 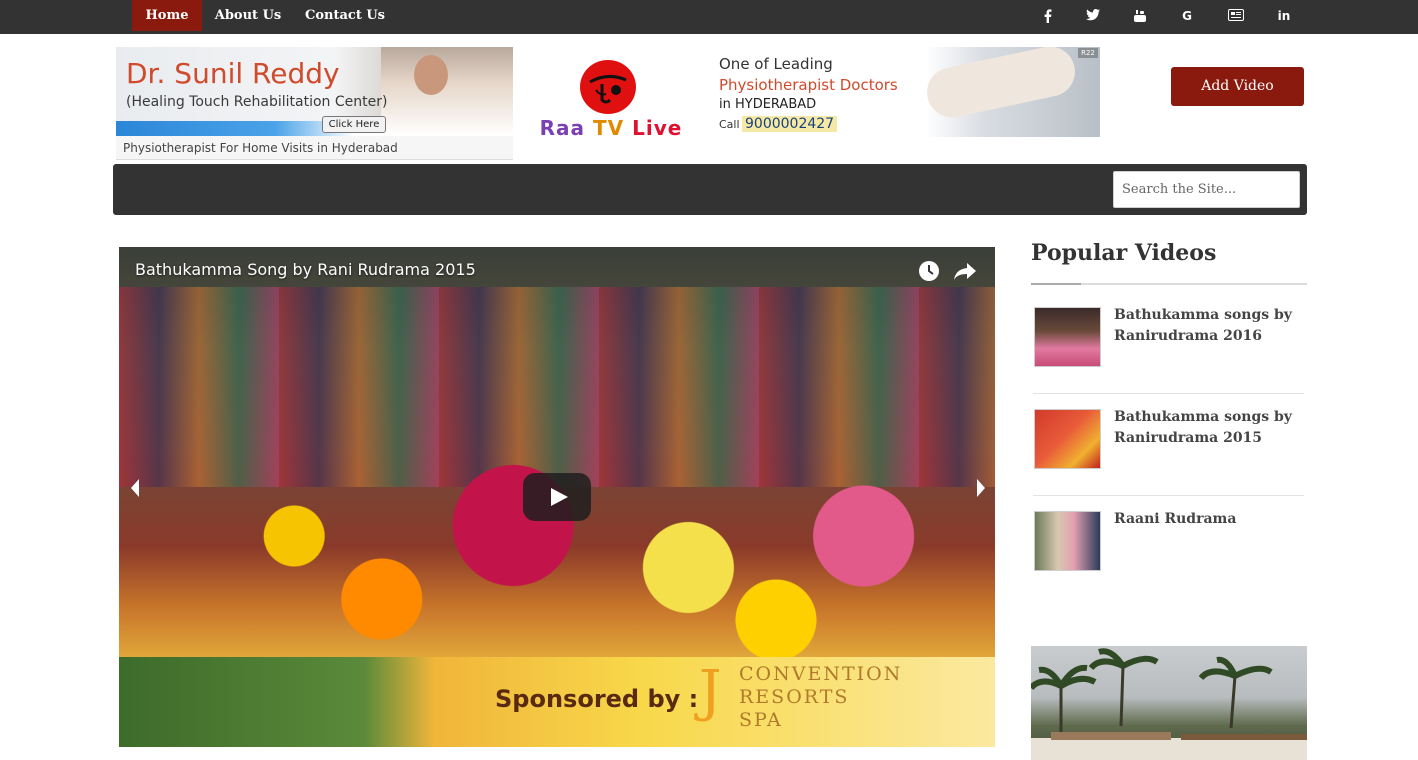 What do you see at coordinates (1168, 460) in the screenshot?
I see `popular-video-item: Bathukamma songs by Ranirudrama 2015` at bounding box center [1168, 460].